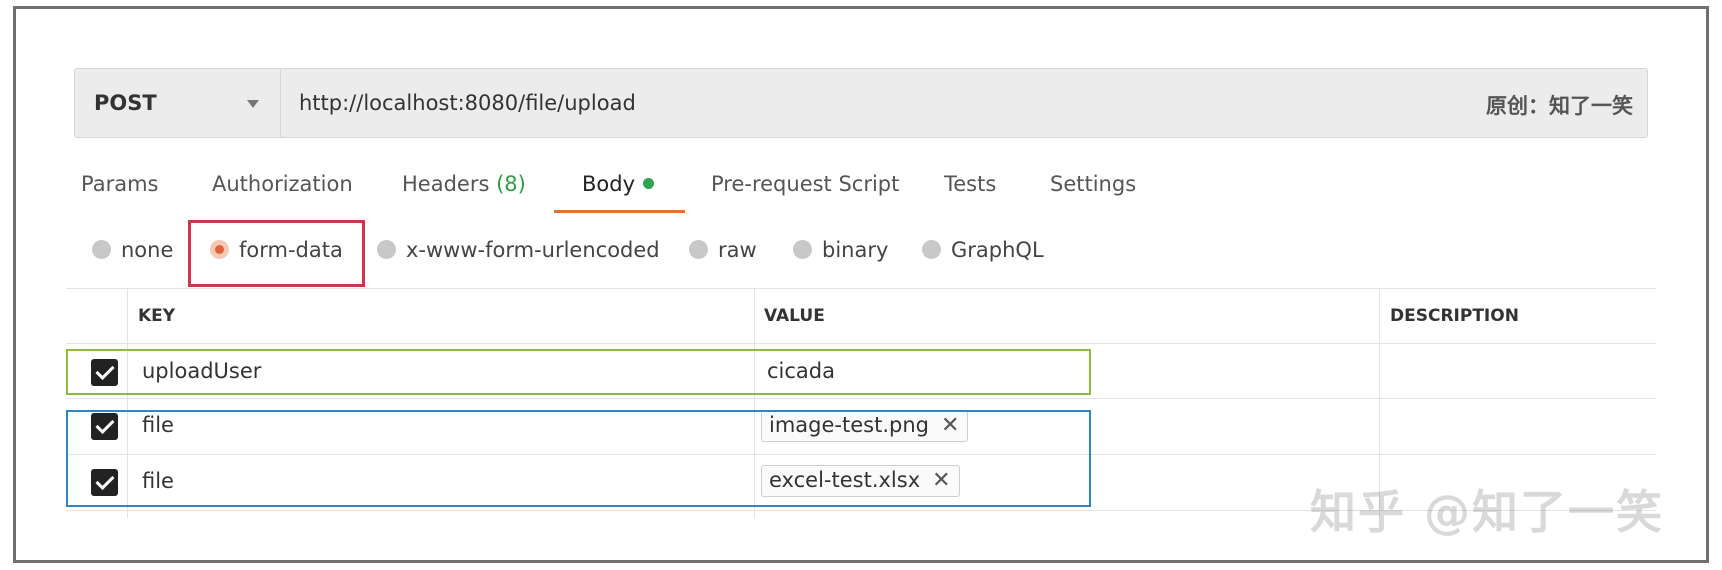 The height and width of the screenshot is (570, 1722). What do you see at coordinates (578, 458) in the screenshot?
I see `file-fields-highlight` at bounding box center [578, 458].